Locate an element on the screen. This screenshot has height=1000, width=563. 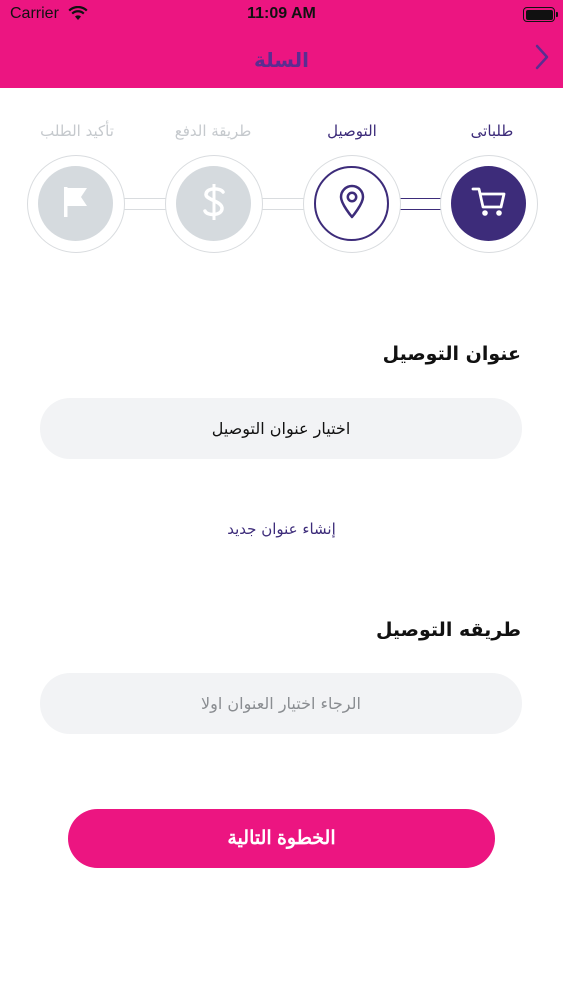
battery-icon is located at coordinates (540, 14).